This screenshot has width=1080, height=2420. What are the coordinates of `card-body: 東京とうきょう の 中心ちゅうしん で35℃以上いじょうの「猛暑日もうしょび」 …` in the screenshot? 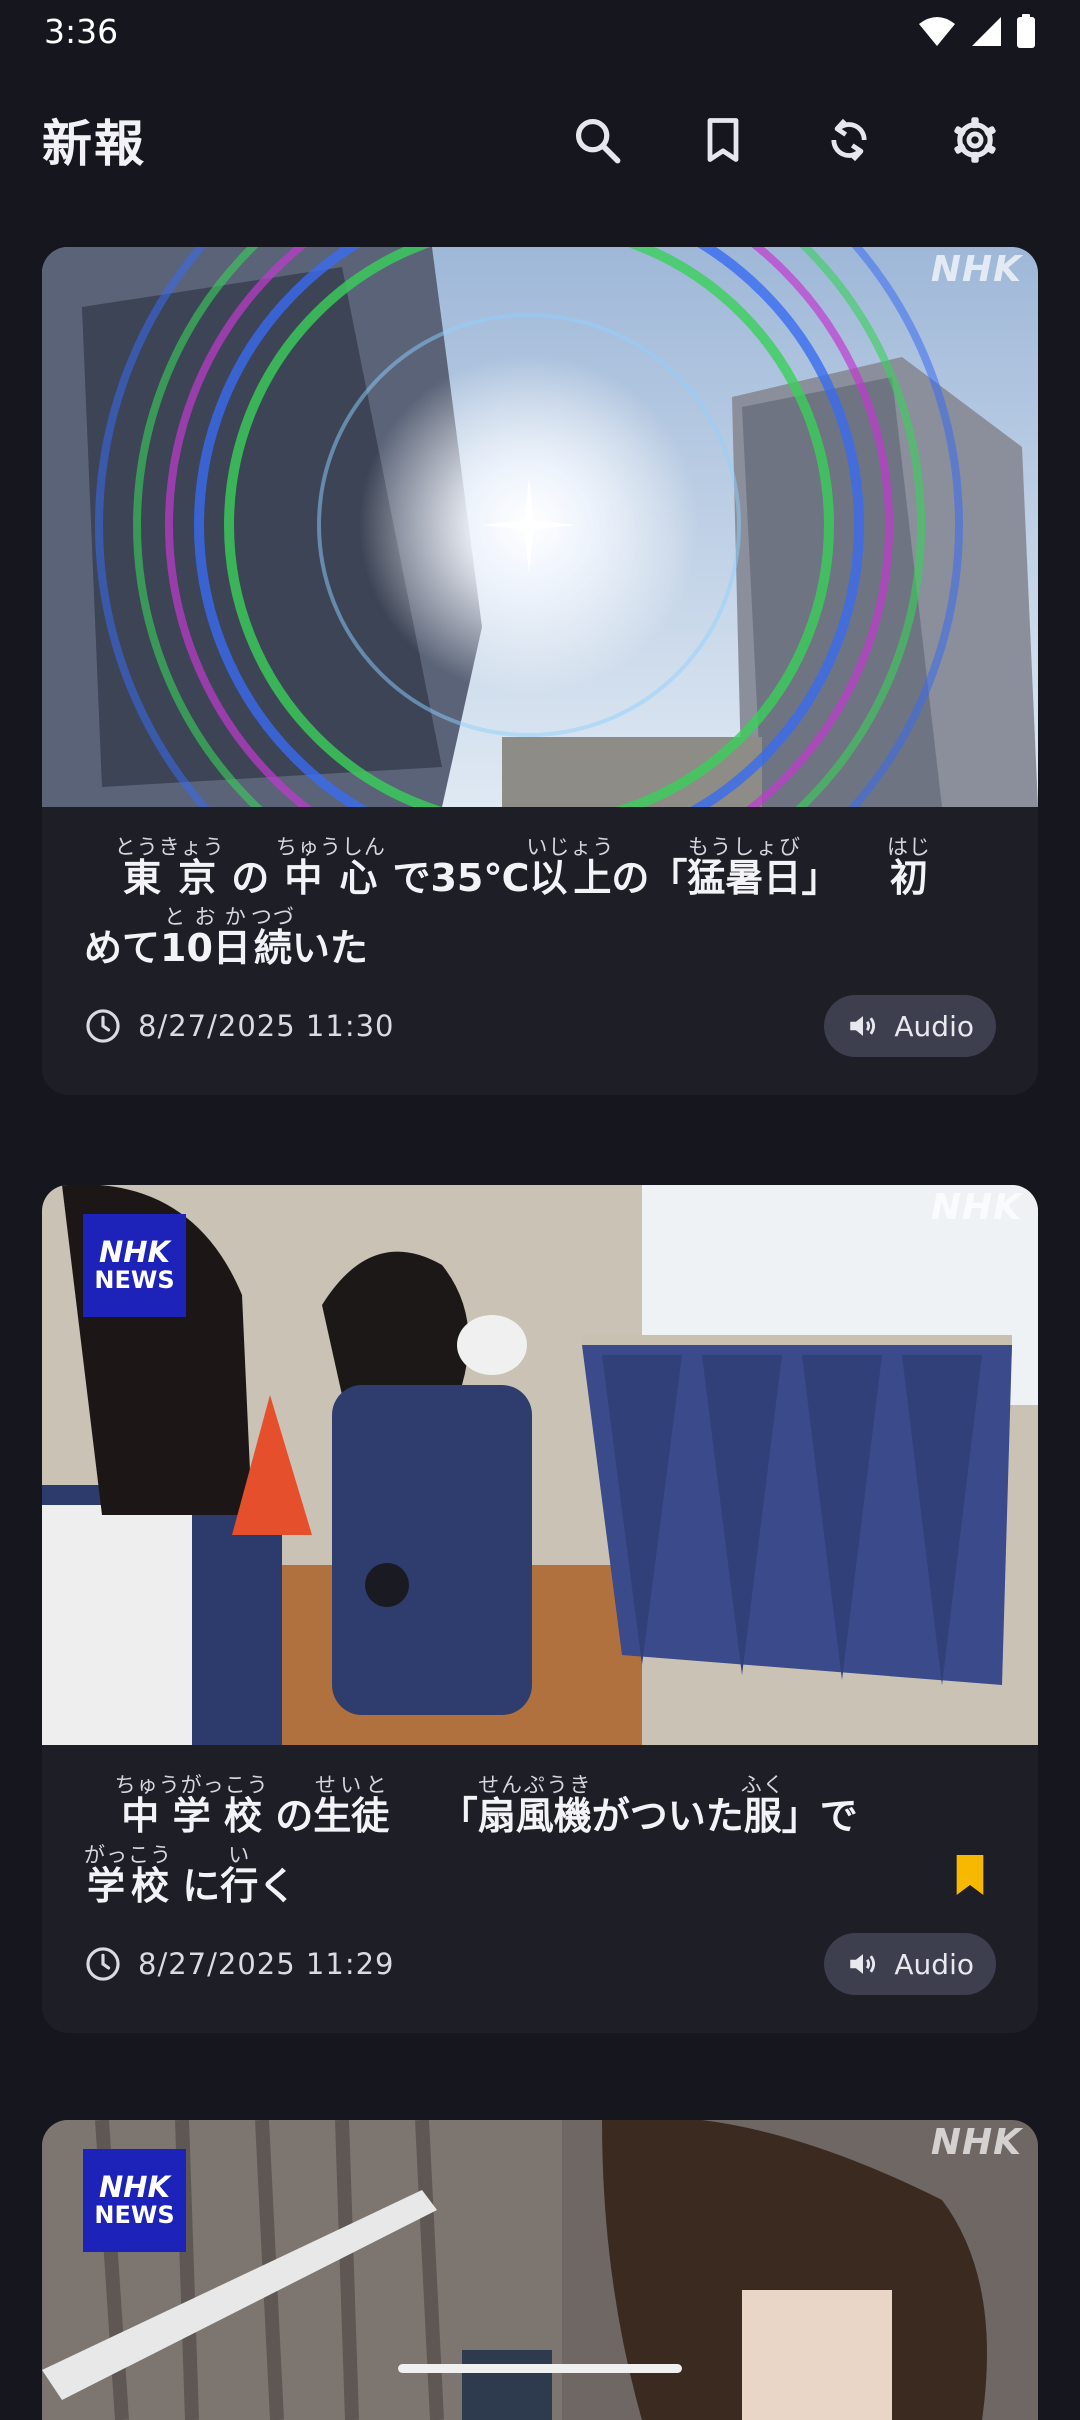 It's located at (540, 951).